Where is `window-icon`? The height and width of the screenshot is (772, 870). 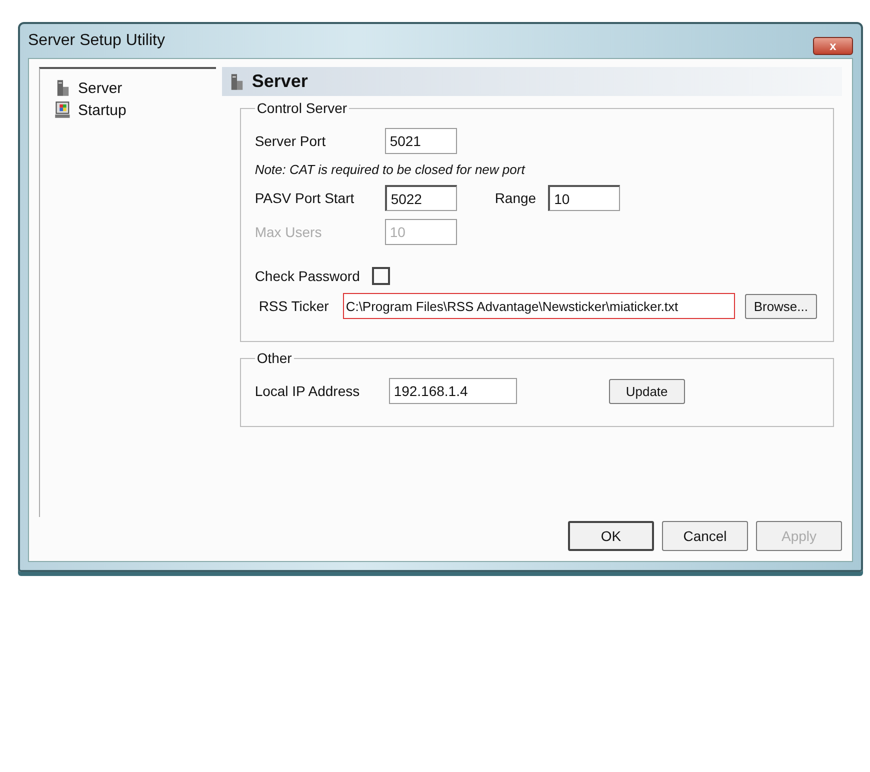 window-icon is located at coordinates (63, 110).